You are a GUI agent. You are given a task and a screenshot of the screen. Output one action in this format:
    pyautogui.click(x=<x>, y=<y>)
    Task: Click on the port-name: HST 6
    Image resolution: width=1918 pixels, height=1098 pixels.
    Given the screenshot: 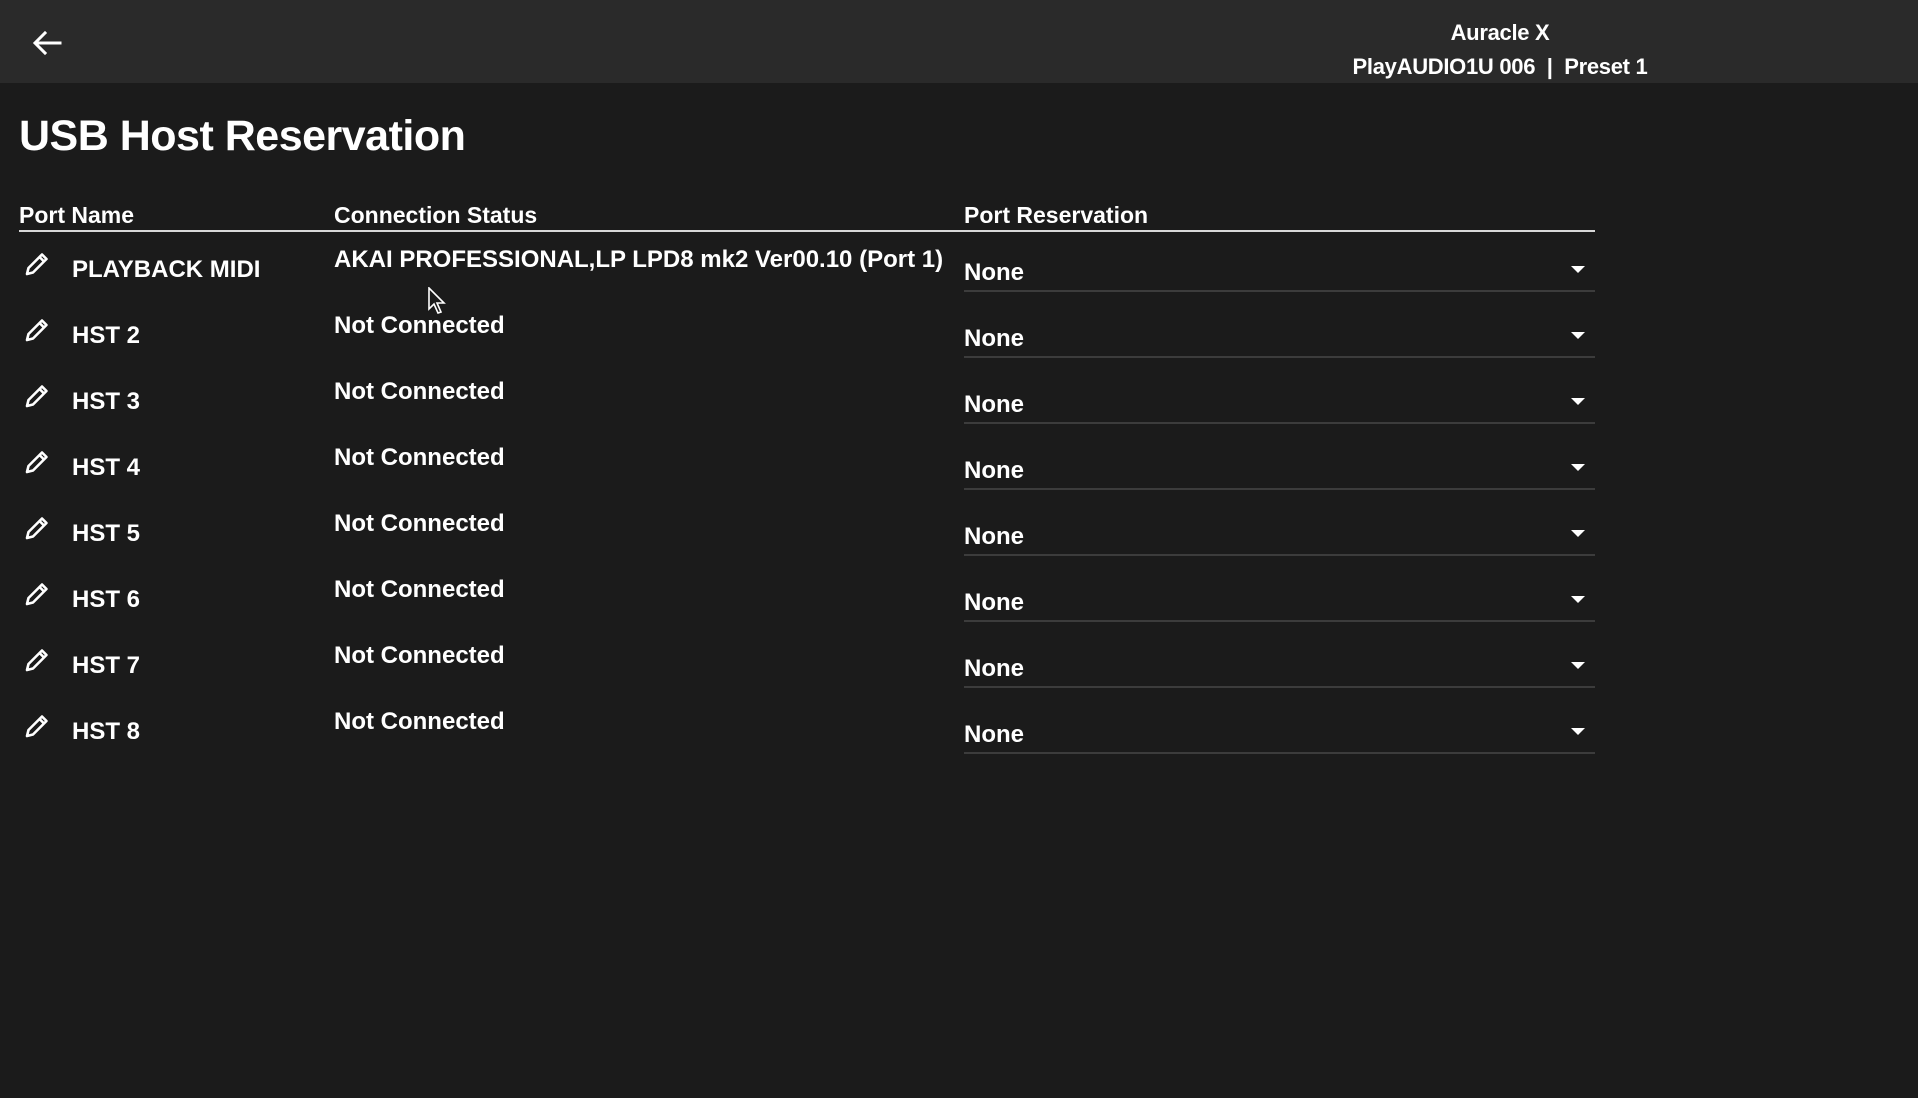 What is the action you would take?
    pyautogui.click(x=106, y=599)
    